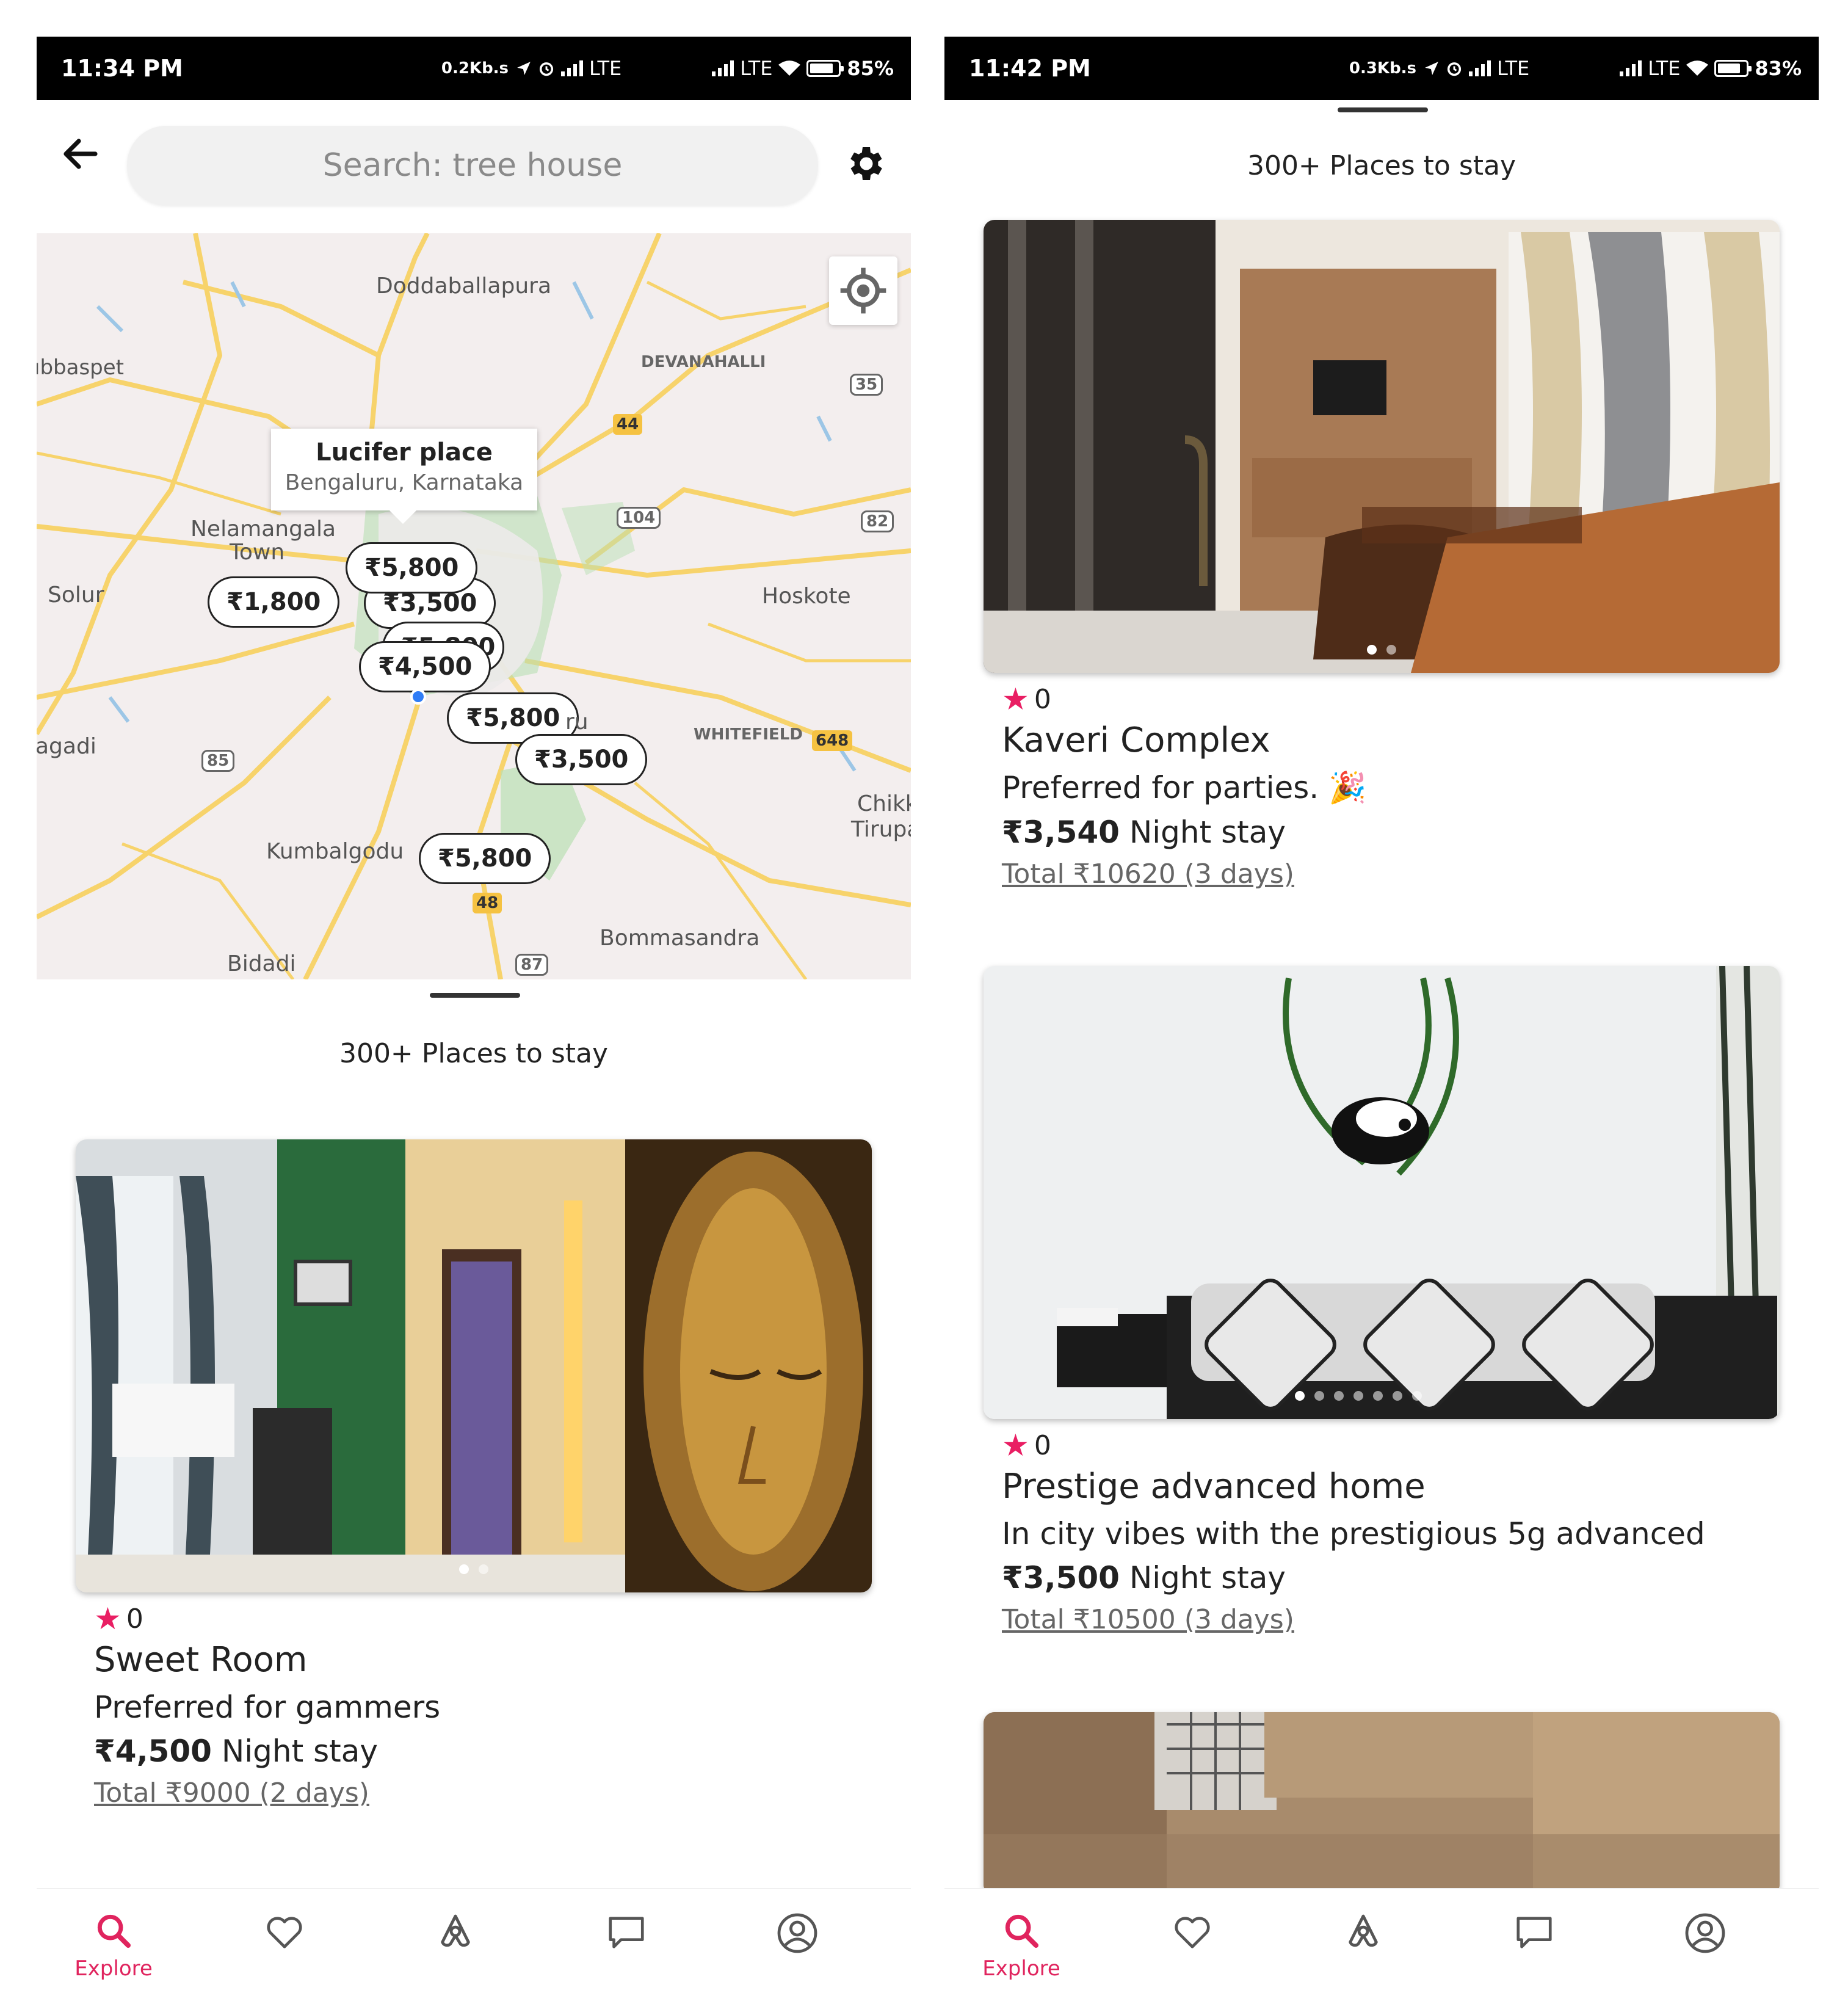 The height and width of the screenshot is (1993, 1848). What do you see at coordinates (464, 286) in the screenshot?
I see `map-label-doddaballapura: Doddaballapura` at bounding box center [464, 286].